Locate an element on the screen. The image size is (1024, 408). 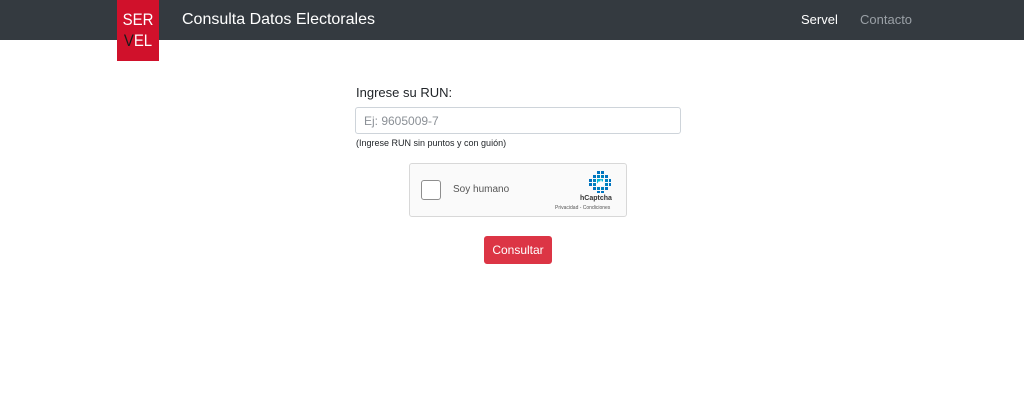
run-input is located at coordinates (518, 120).